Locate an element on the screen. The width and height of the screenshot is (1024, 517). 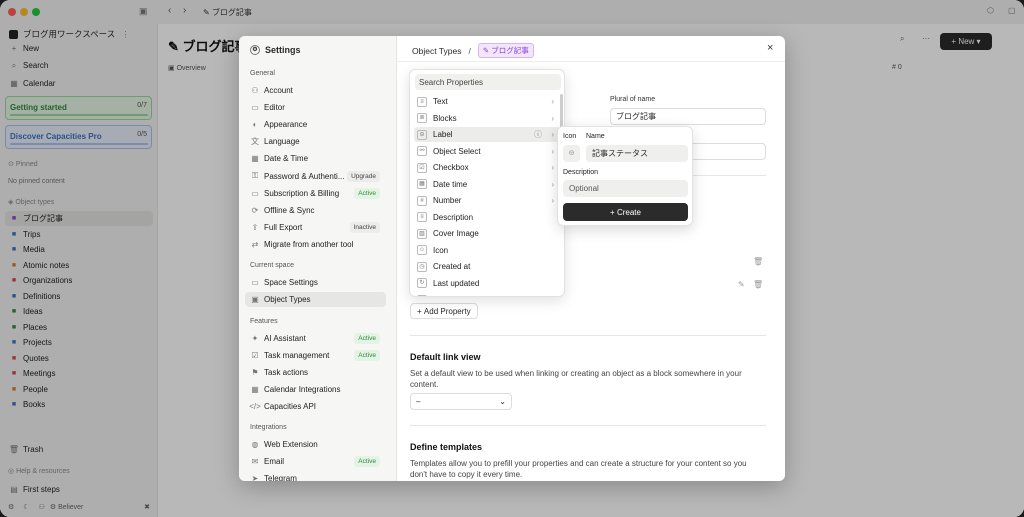
plural-name-input: ブログ記事 is located at coordinates (688, 116).